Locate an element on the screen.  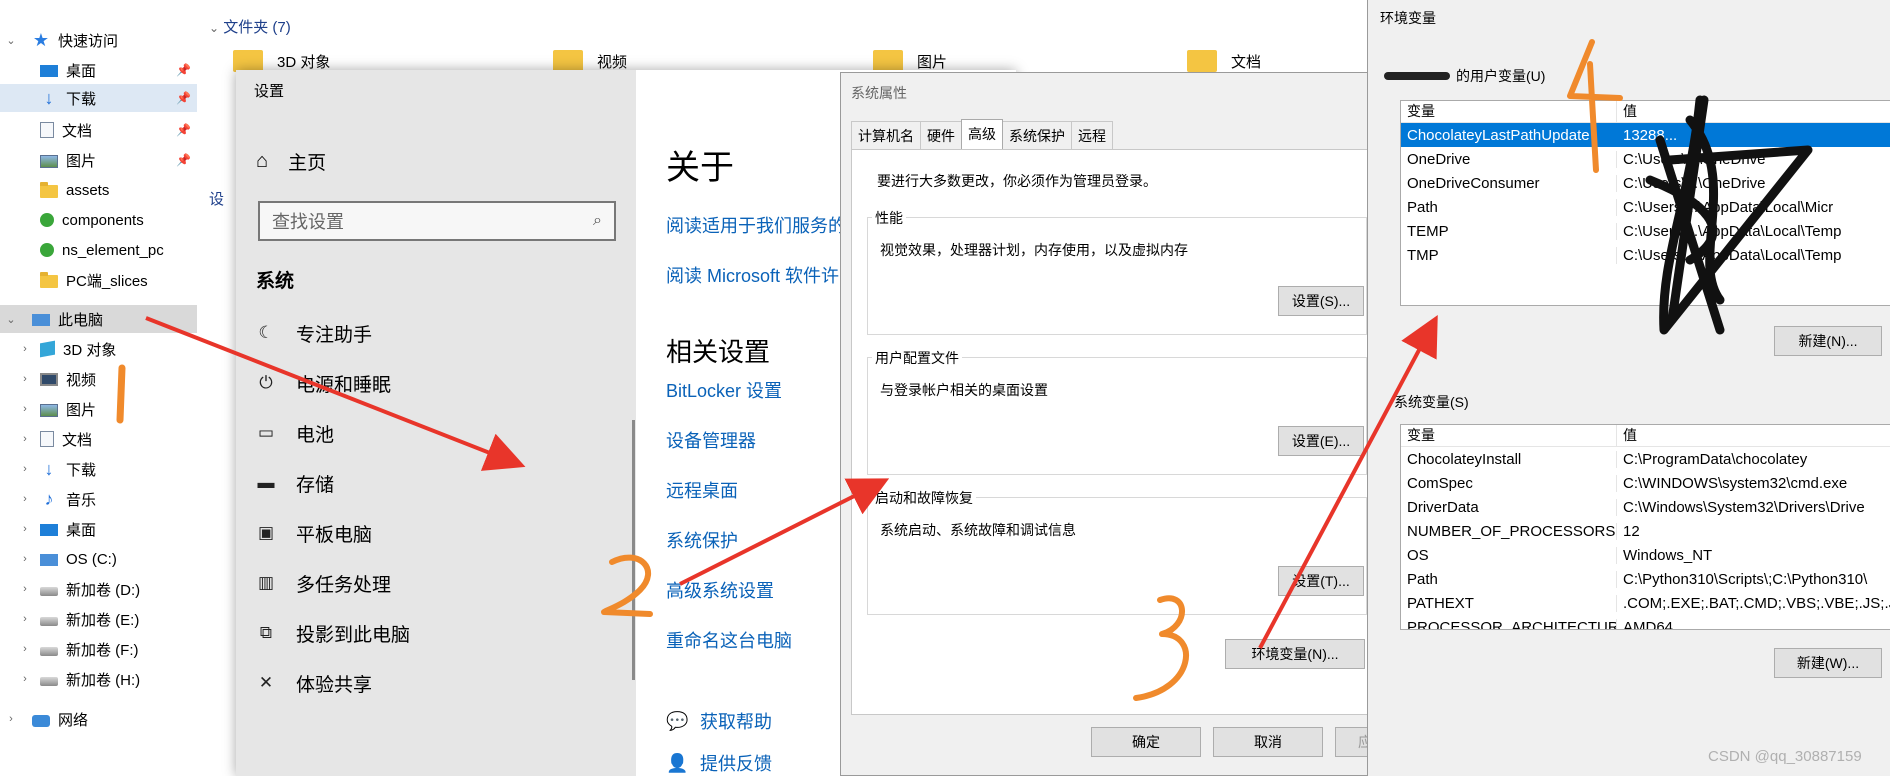
link-remote-desktop: 远程桌面 is located at coordinates (702, 490).